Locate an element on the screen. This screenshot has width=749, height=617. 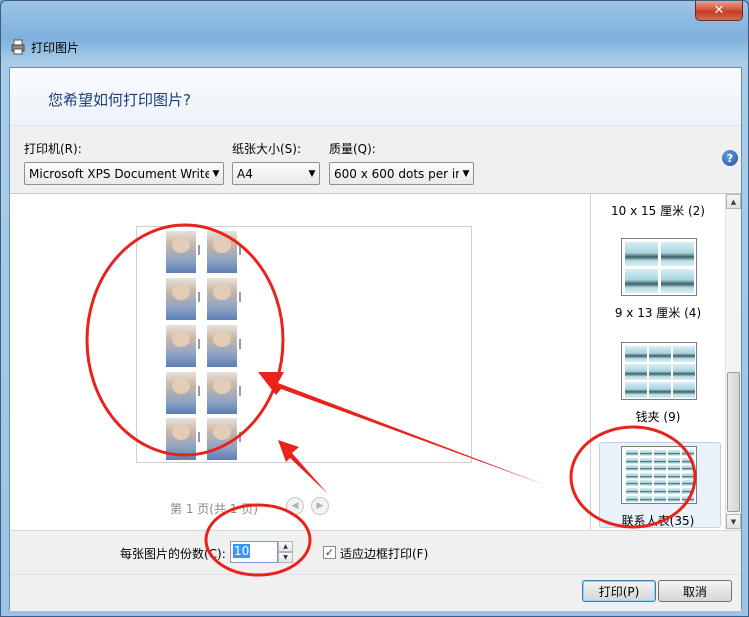
layout-label: 联系人表(35) is located at coordinates (658, 521).